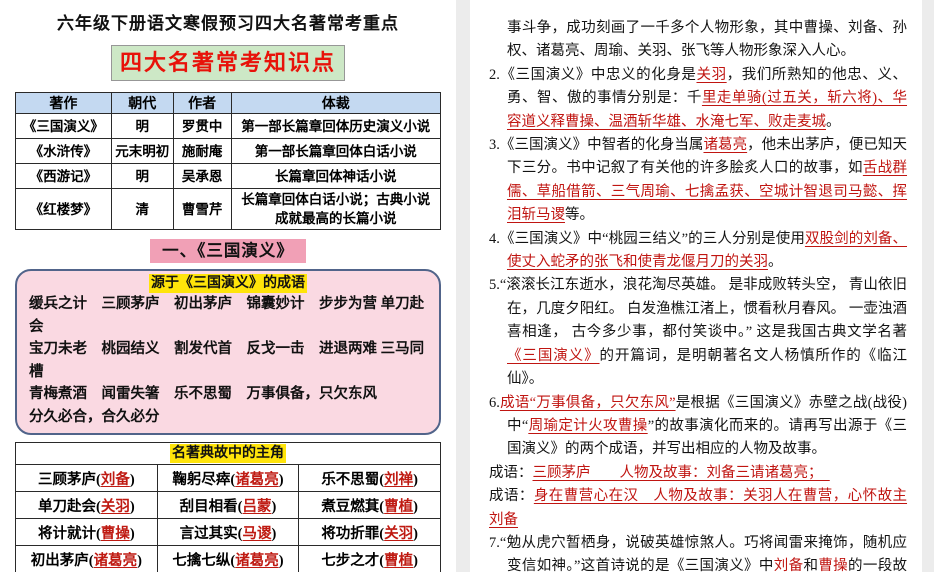 Image resolution: width=934 pixels, height=572 pixels. Describe the element at coordinates (202, 151) in the screenshot. I see `works-table-cell: 施耐庵` at that location.